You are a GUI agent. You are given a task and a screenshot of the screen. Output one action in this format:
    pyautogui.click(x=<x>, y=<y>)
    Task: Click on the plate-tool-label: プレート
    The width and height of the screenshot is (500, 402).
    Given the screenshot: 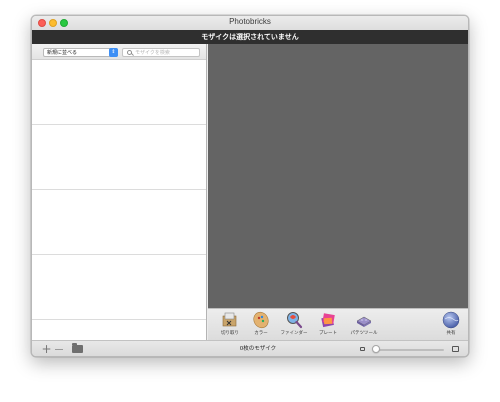 What is the action you would take?
    pyautogui.click(x=328, y=333)
    